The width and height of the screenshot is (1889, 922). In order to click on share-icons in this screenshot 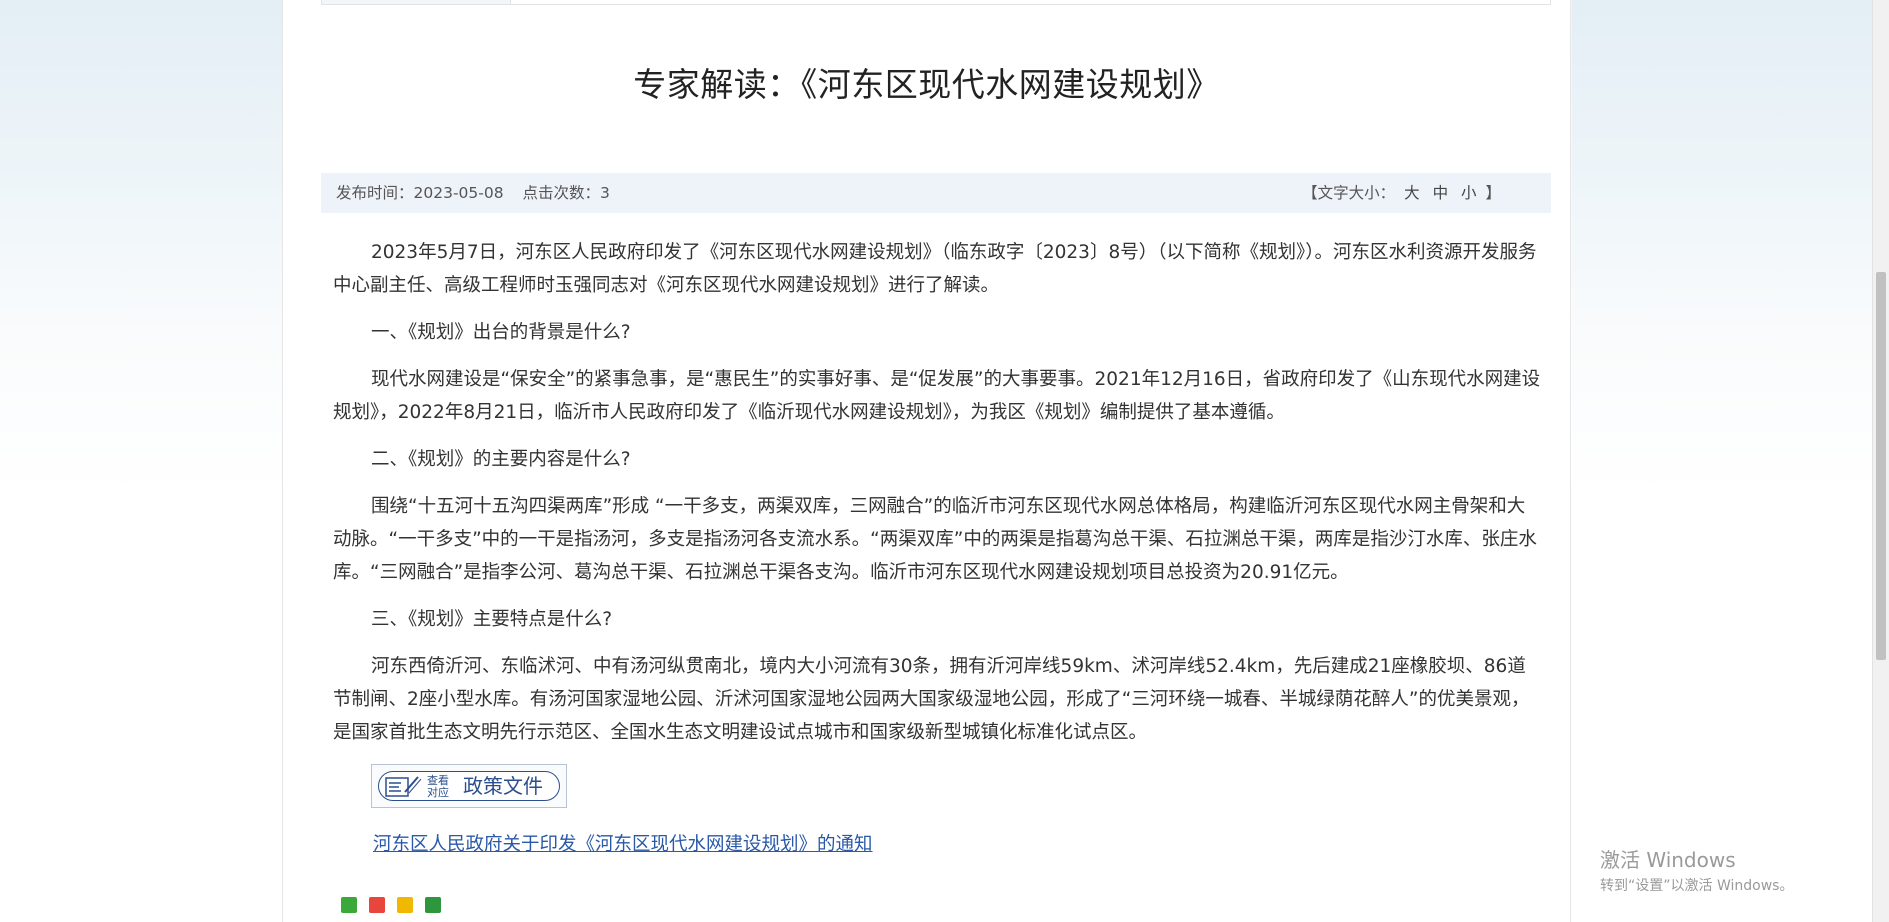, I will do `click(394, 906)`.